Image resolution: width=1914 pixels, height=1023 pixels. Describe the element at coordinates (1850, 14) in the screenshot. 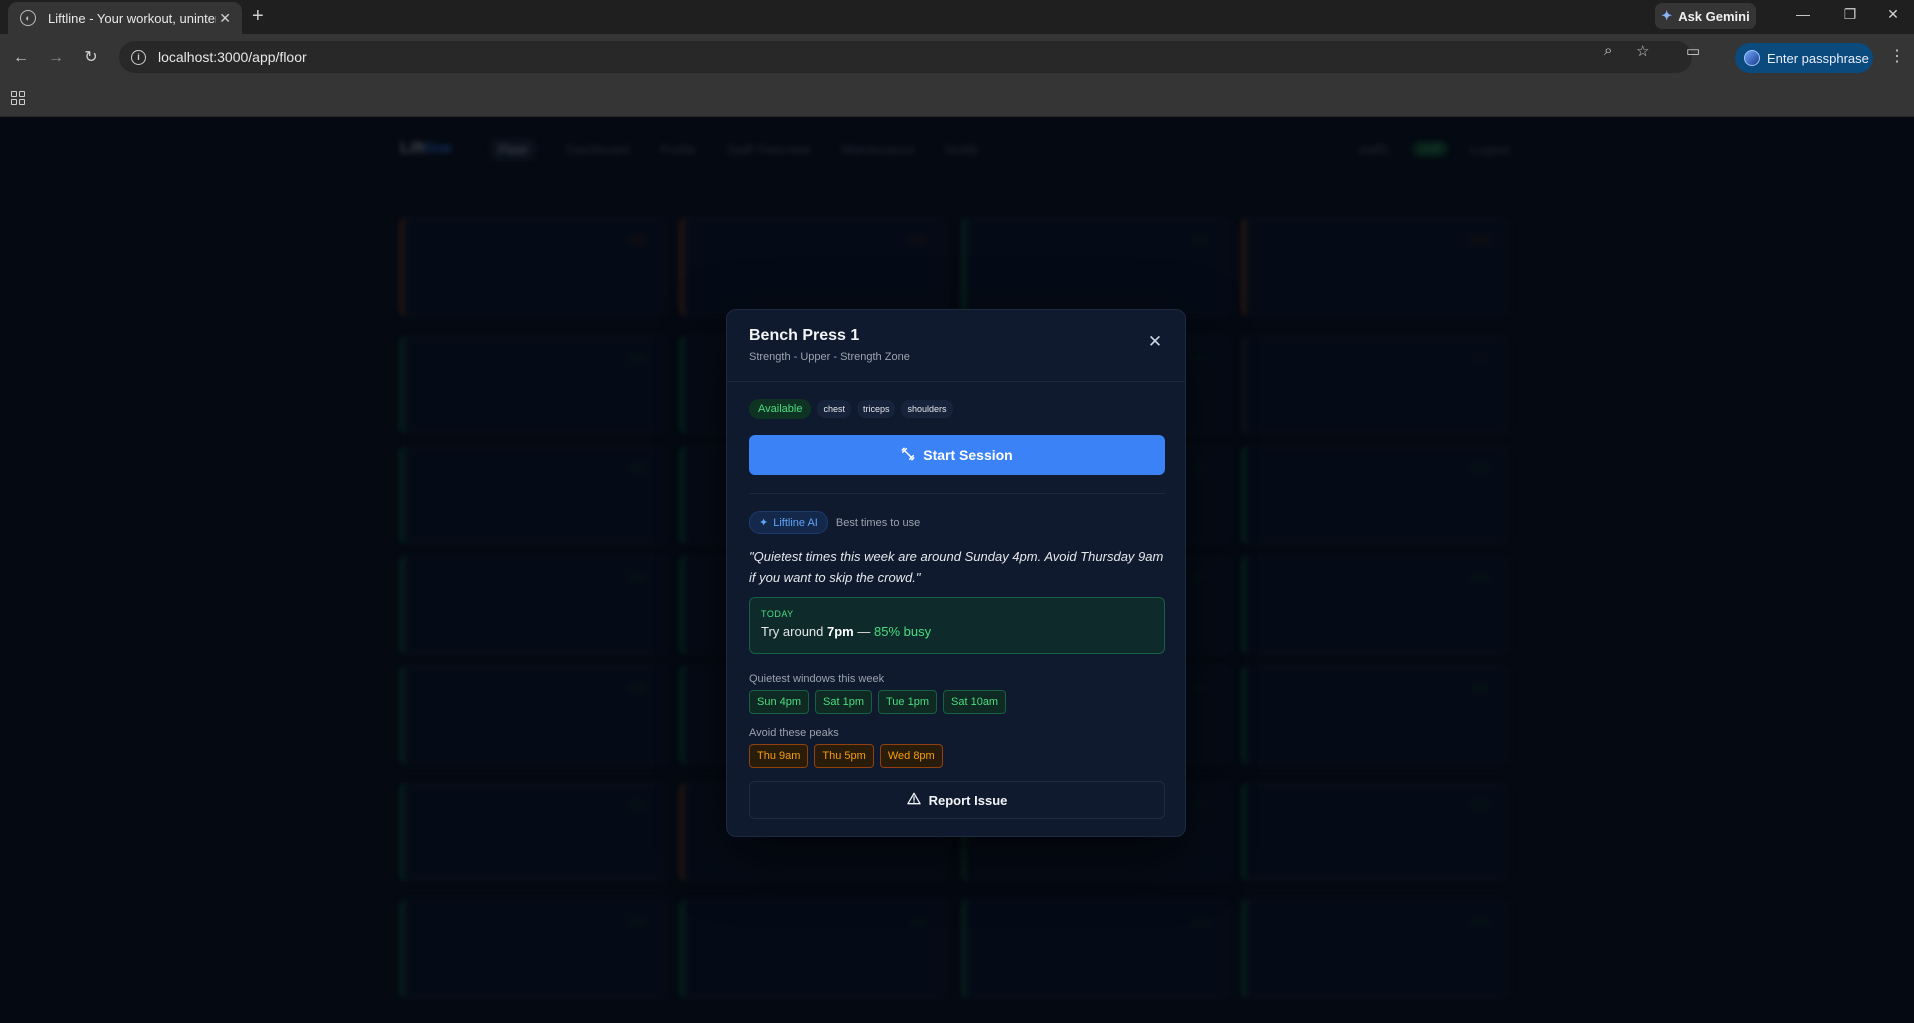

I see `restore-icon: ❐` at that location.